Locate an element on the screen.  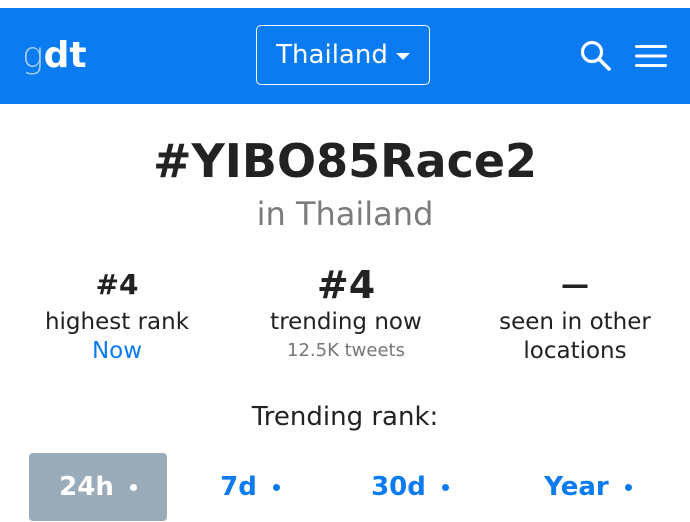
stat-trending-now: #4 trending now 12.5K tweets is located at coordinates (346, 313).